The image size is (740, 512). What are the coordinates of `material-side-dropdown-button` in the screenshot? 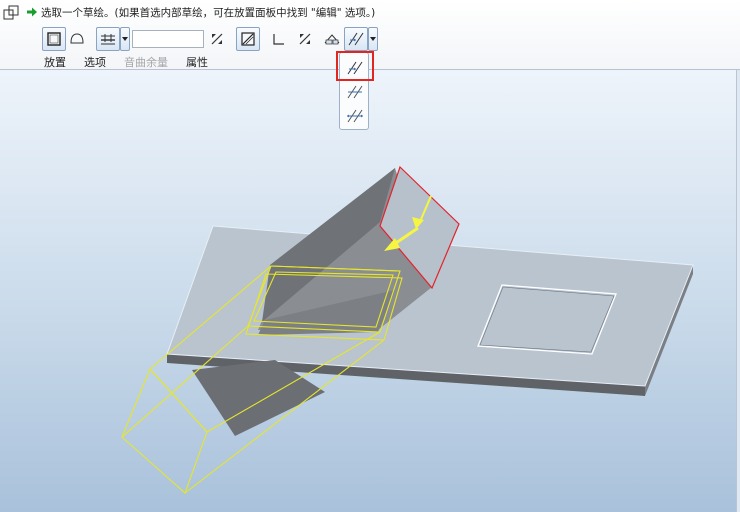 It's located at (373, 39).